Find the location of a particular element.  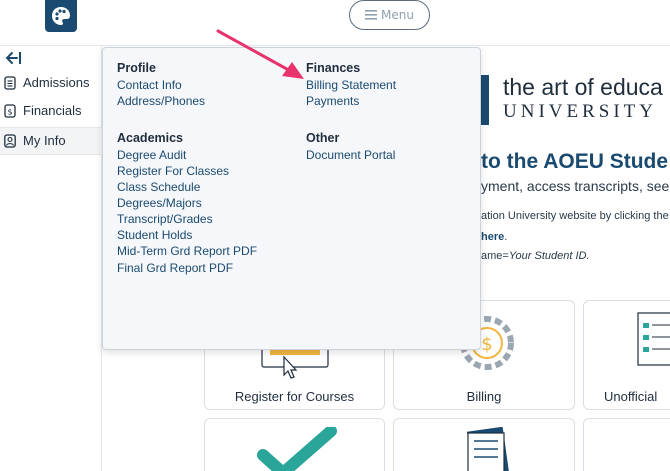

brand-name: the art of educa is located at coordinates (583, 87).